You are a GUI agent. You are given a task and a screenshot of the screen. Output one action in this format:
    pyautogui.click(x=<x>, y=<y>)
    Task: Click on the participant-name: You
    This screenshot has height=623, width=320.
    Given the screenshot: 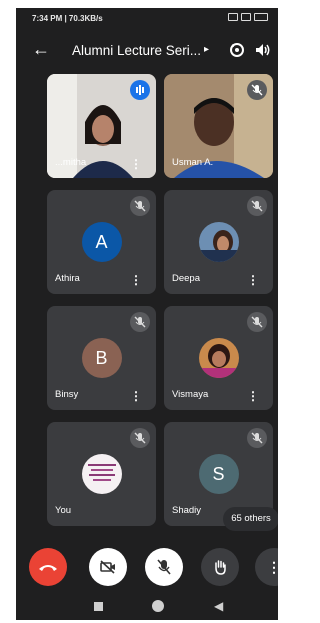 What is the action you would take?
    pyautogui.click(x=63, y=510)
    